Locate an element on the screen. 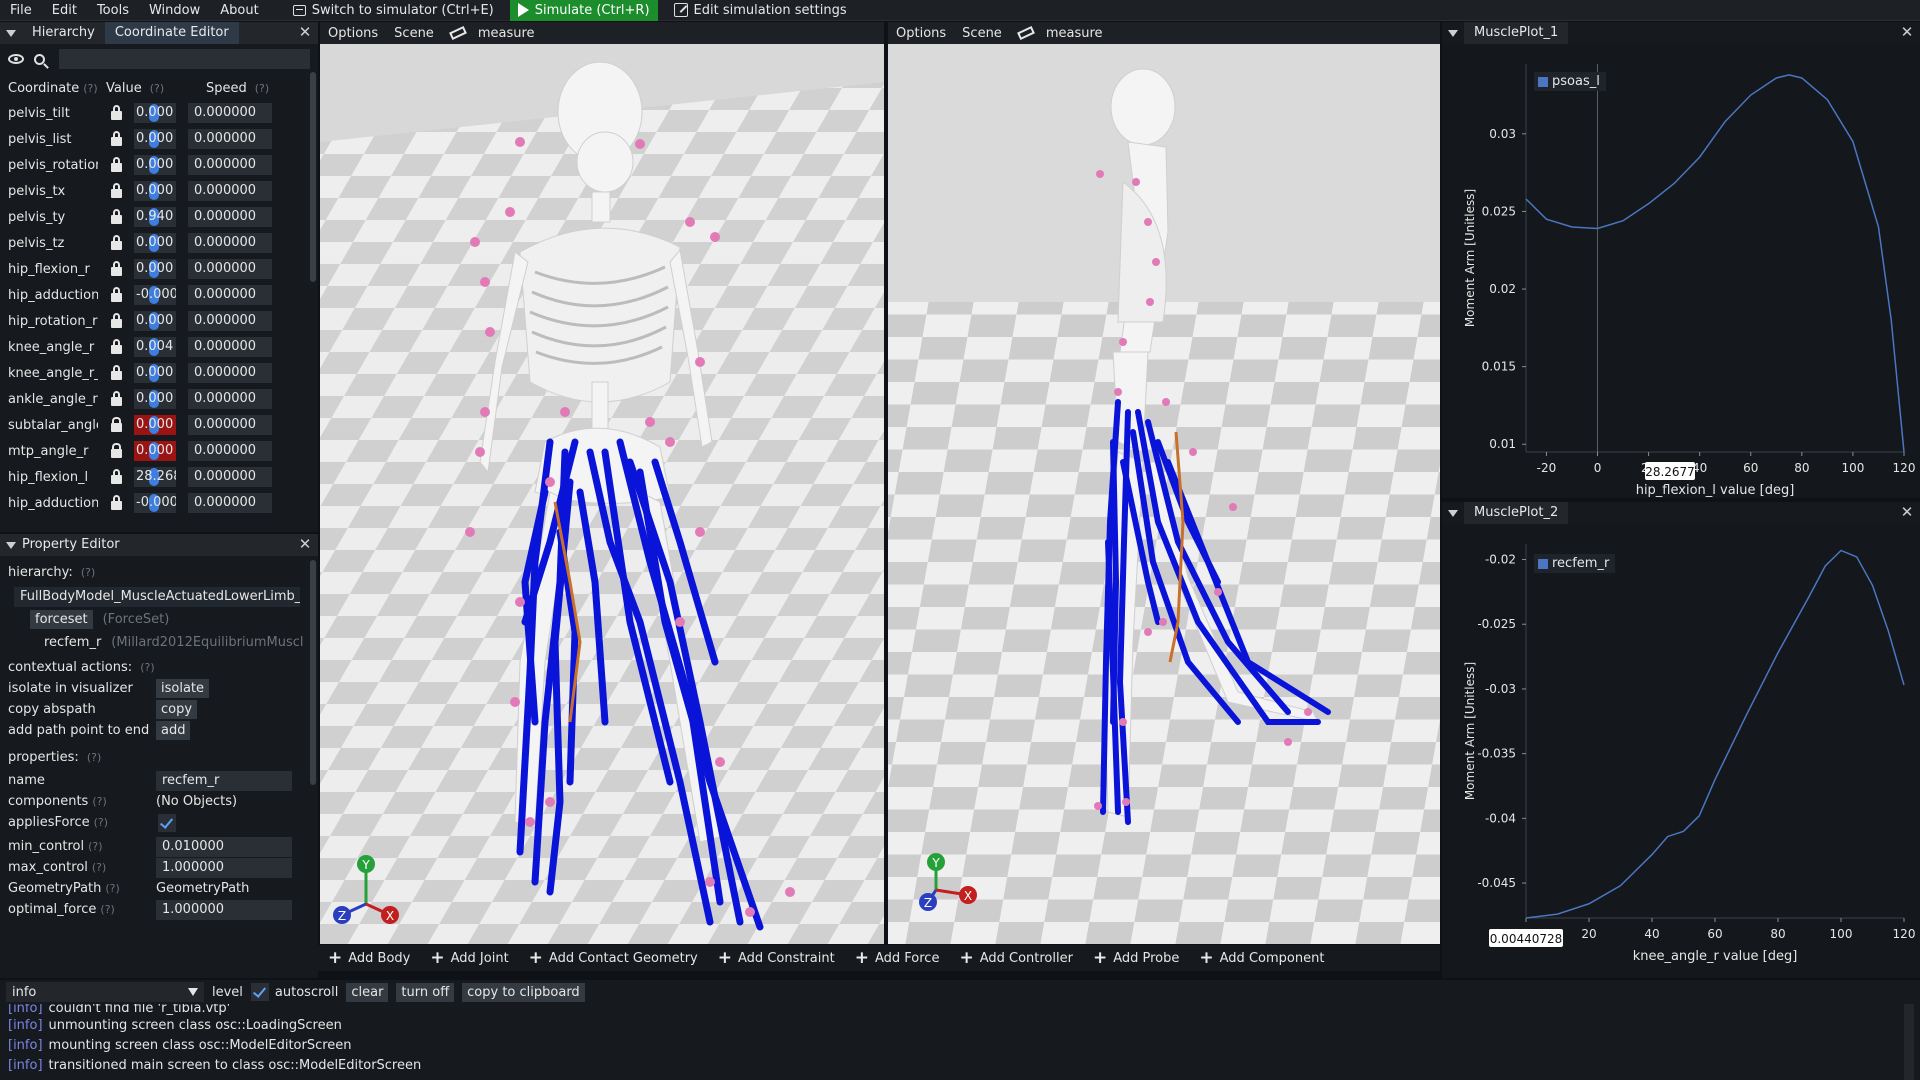 The width and height of the screenshot is (1920, 1080). prop-name-input: recfem_r is located at coordinates (224, 780).